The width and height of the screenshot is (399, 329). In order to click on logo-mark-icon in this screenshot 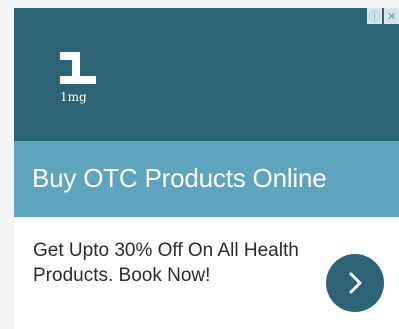, I will do `click(78, 68)`.